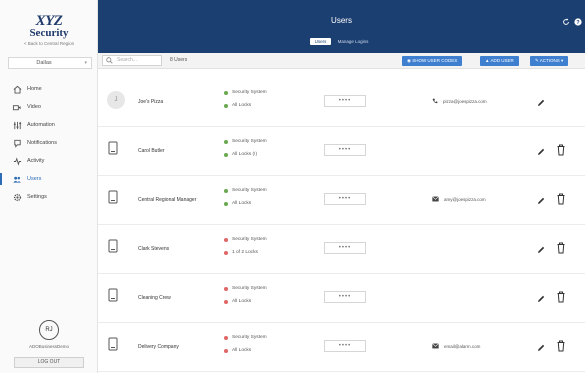 The image size is (585, 373). What do you see at coordinates (37, 197) in the screenshot?
I see `sidebar-item-label: Settings` at bounding box center [37, 197].